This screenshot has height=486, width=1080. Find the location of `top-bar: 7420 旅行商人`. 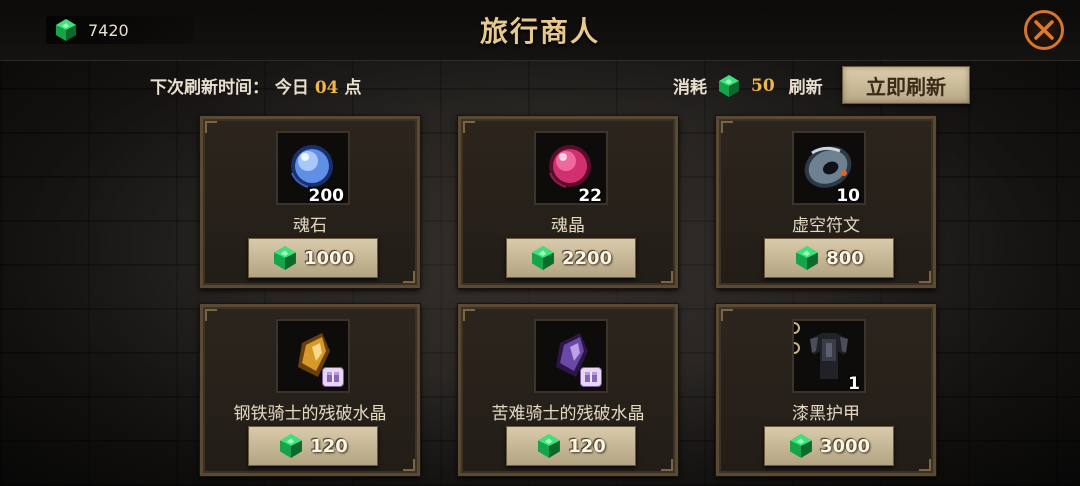

top-bar: 7420 旅行商人 is located at coordinates (540, 30).